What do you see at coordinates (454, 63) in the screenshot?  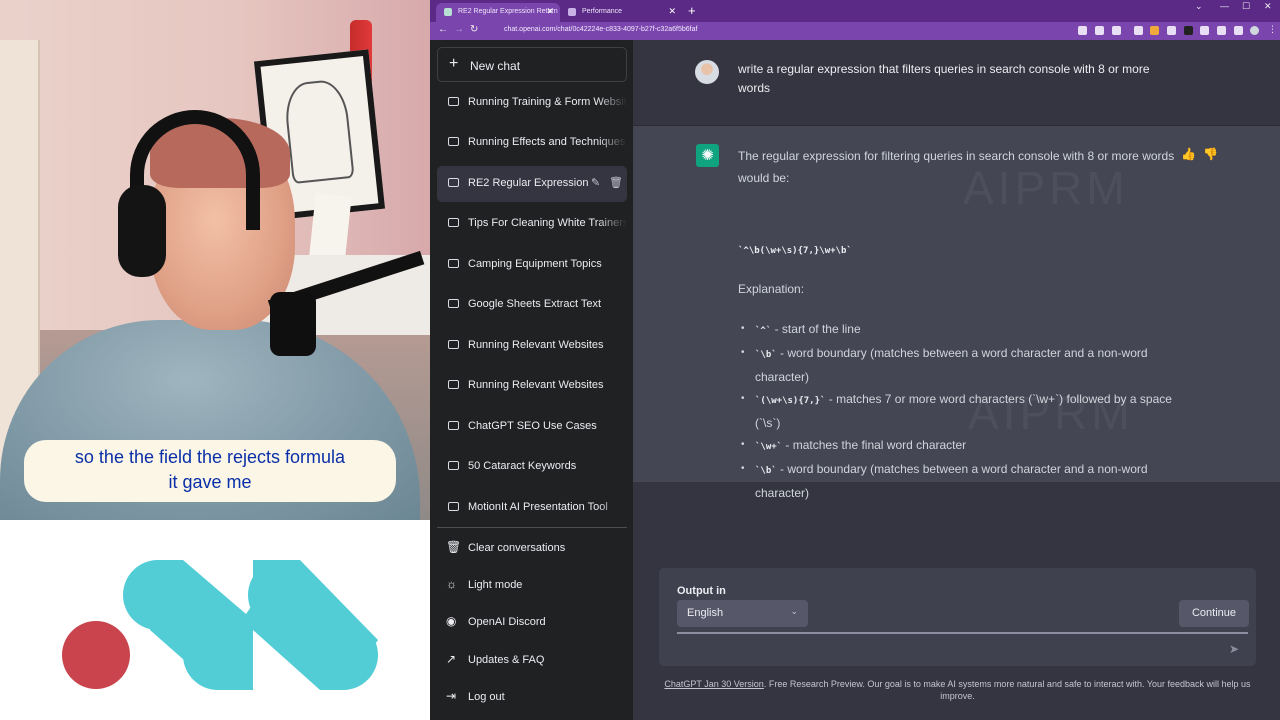 I see `plus-icon: +` at bounding box center [454, 63].